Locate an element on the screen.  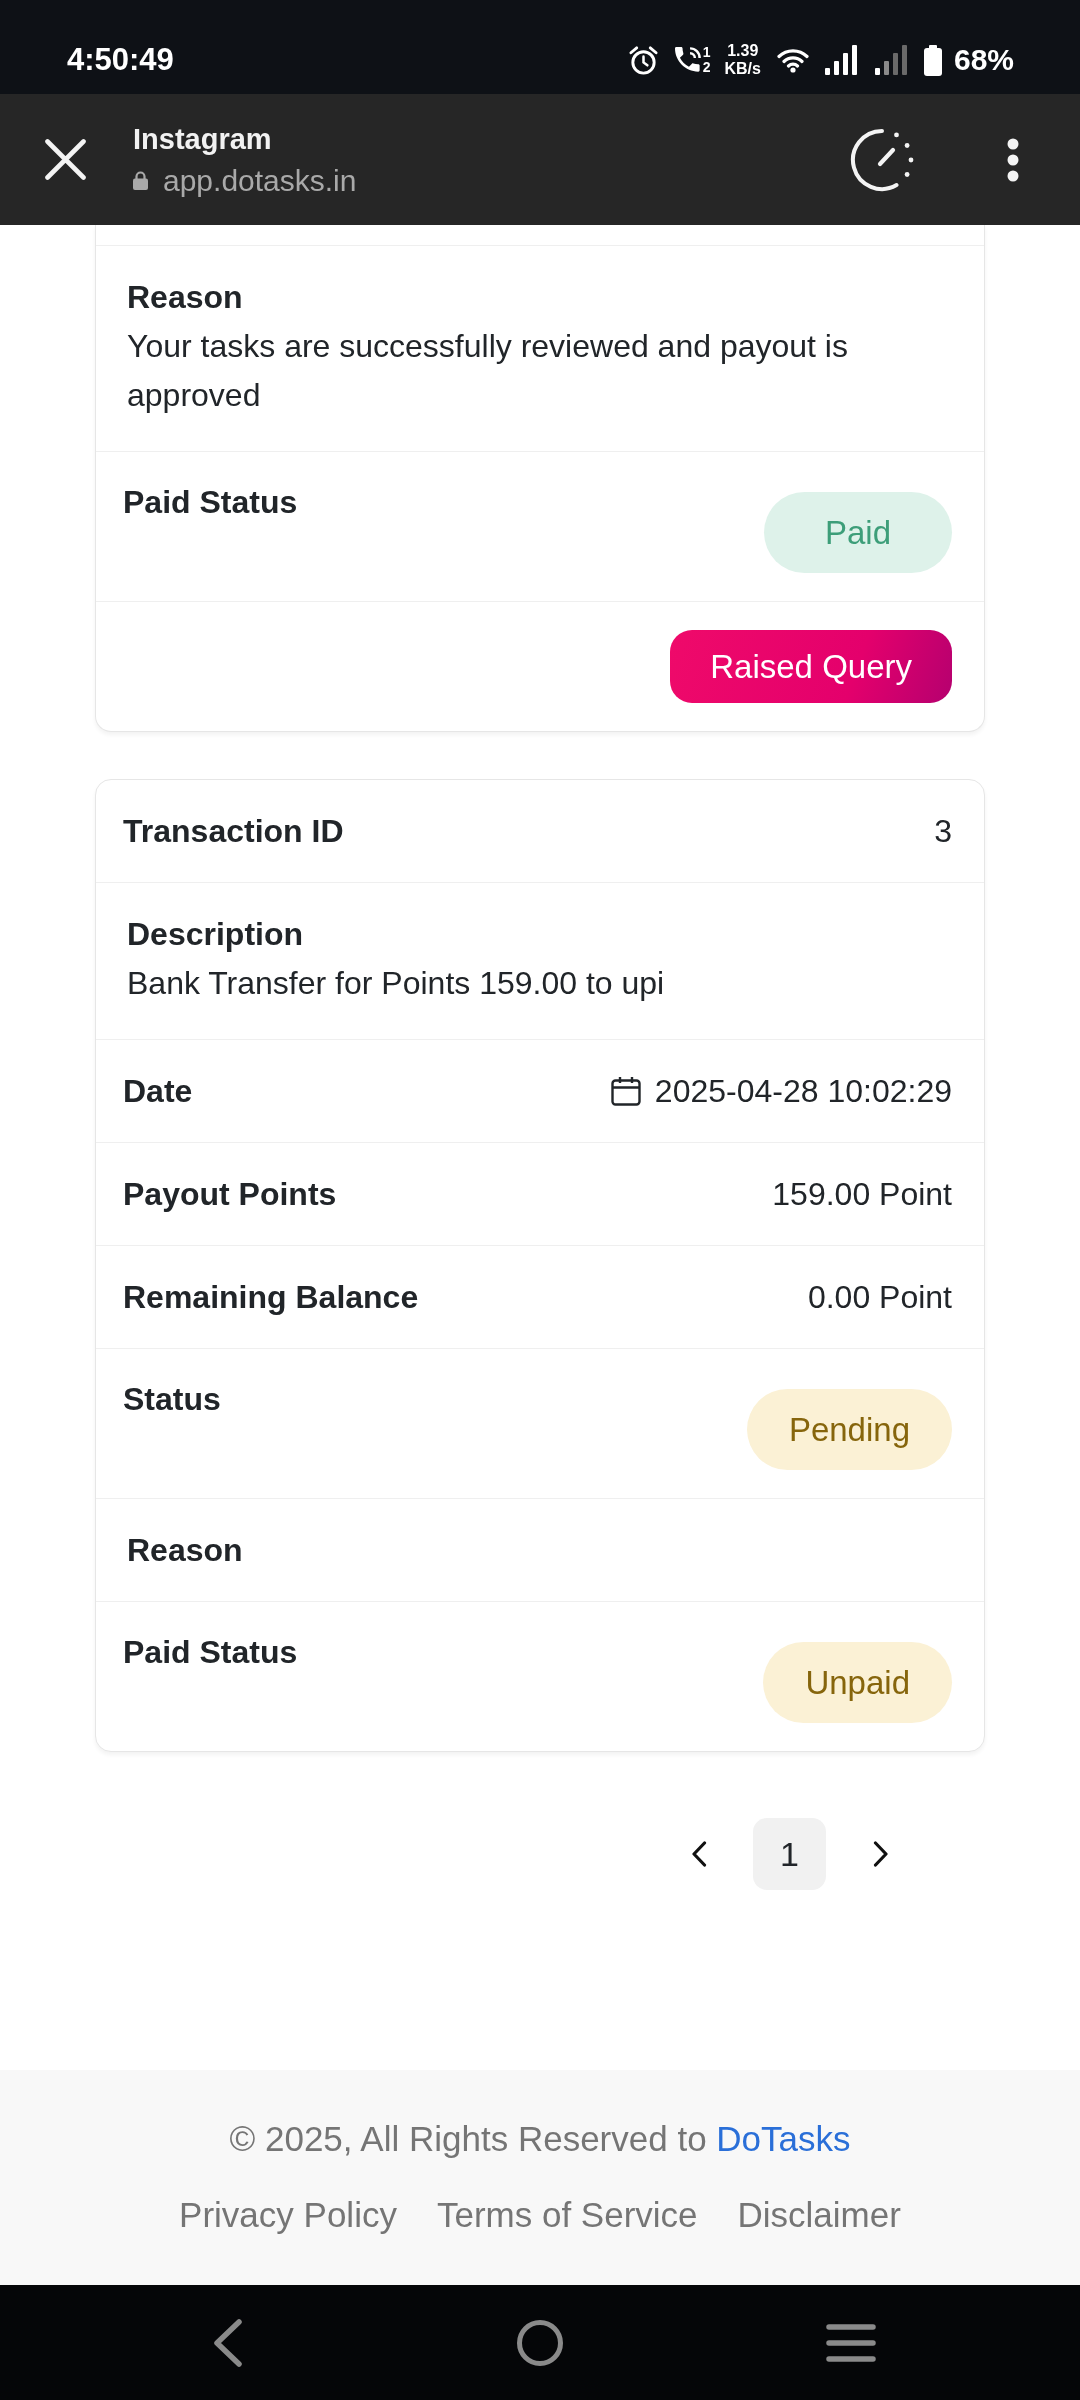
close-icon is located at coordinates (65, 159).